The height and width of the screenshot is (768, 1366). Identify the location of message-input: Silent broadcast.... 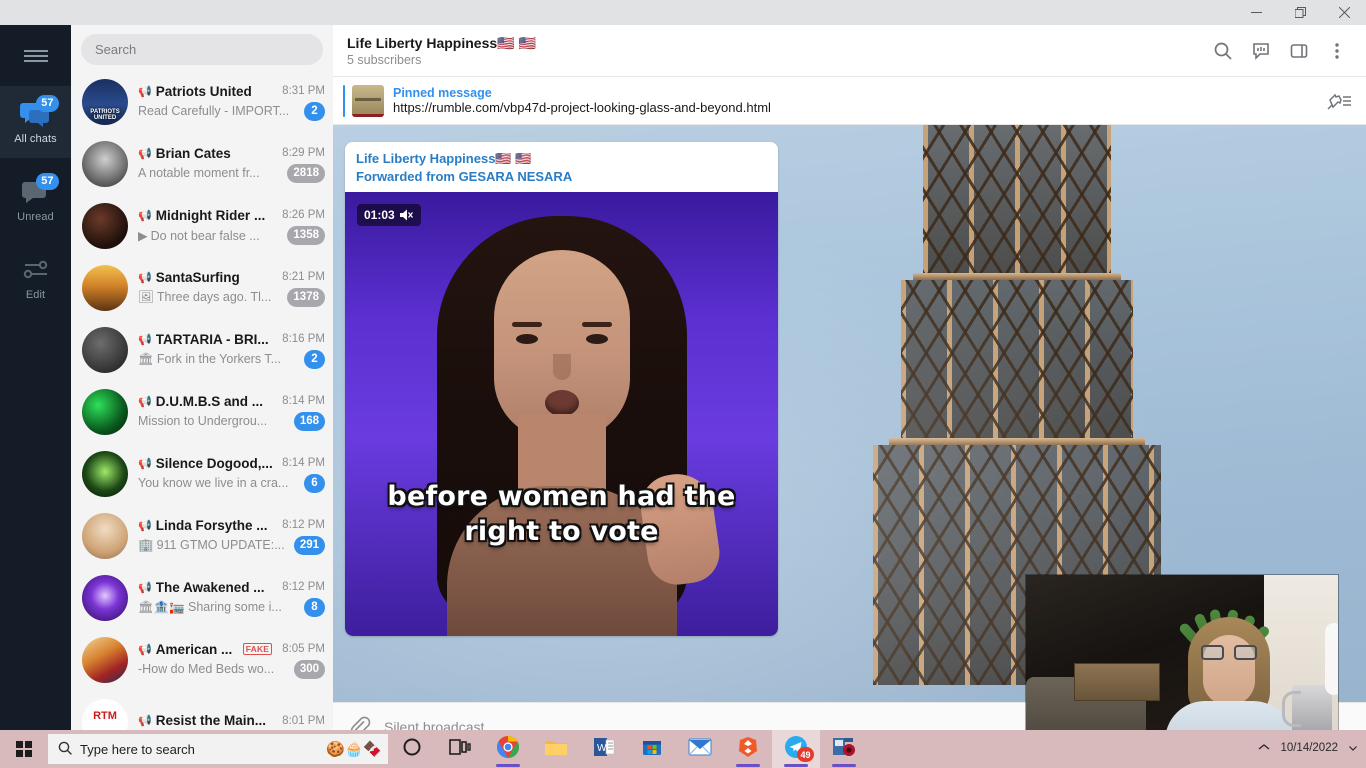
(440, 725).